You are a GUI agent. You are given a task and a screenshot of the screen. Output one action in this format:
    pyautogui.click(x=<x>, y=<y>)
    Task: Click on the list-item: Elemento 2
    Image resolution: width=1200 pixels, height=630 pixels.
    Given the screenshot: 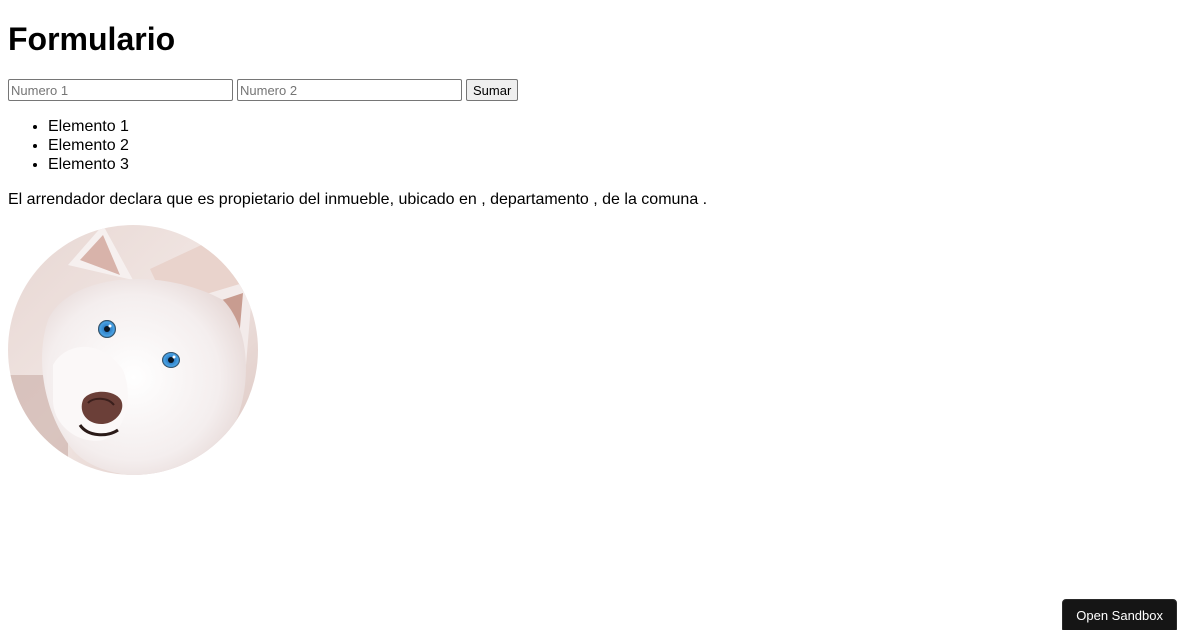 What is the action you would take?
    pyautogui.click(x=620, y=145)
    